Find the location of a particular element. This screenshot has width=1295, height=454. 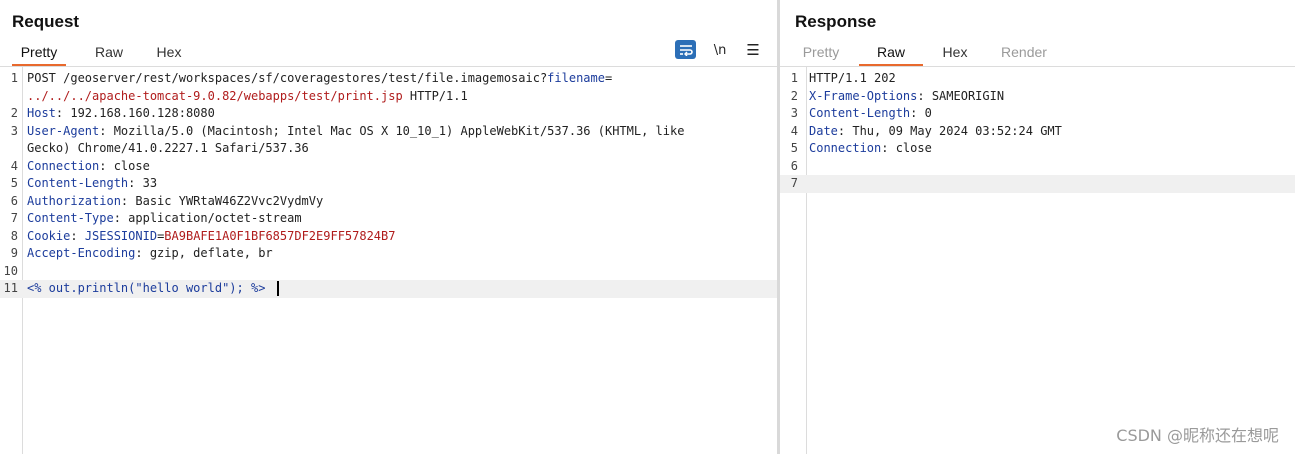

header-name: User-Agent is located at coordinates (63, 130).